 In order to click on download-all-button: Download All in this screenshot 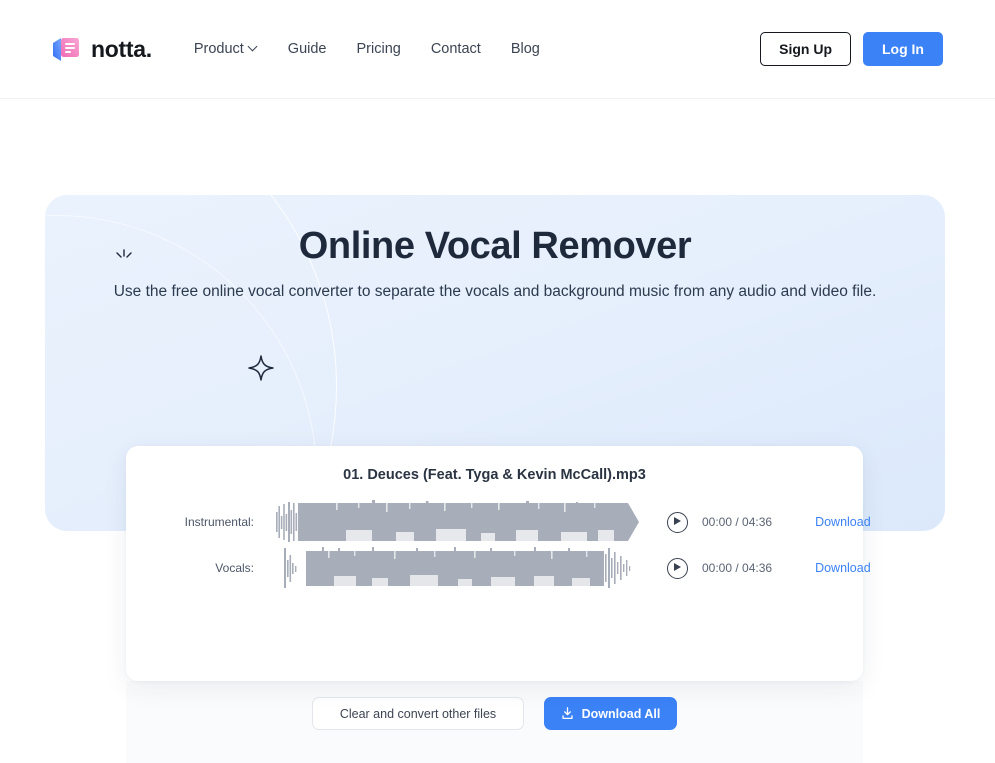, I will do `click(610, 713)`.